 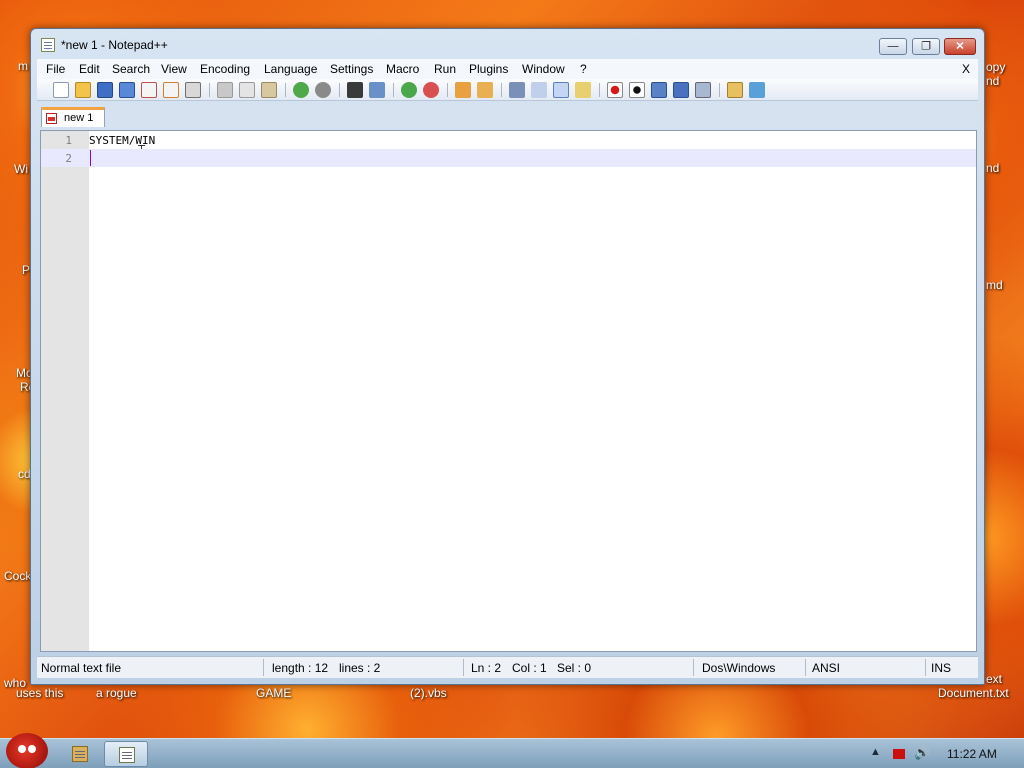 What do you see at coordinates (994, 679) in the screenshot?
I see `desktop-icon-label: ext` at bounding box center [994, 679].